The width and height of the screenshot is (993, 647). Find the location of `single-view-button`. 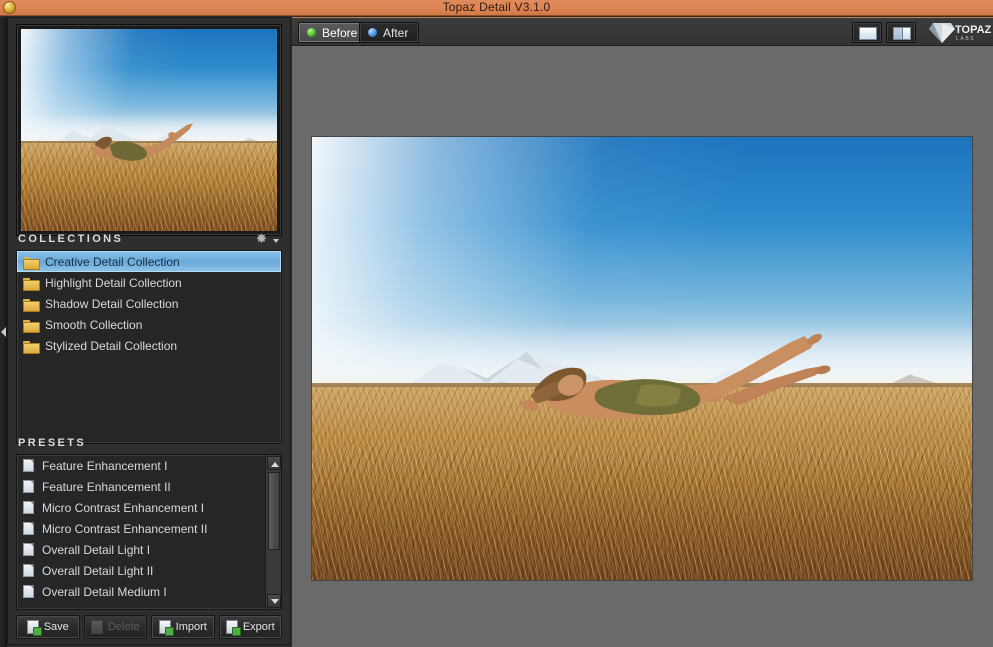

single-view-button is located at coordinates (867, 32).